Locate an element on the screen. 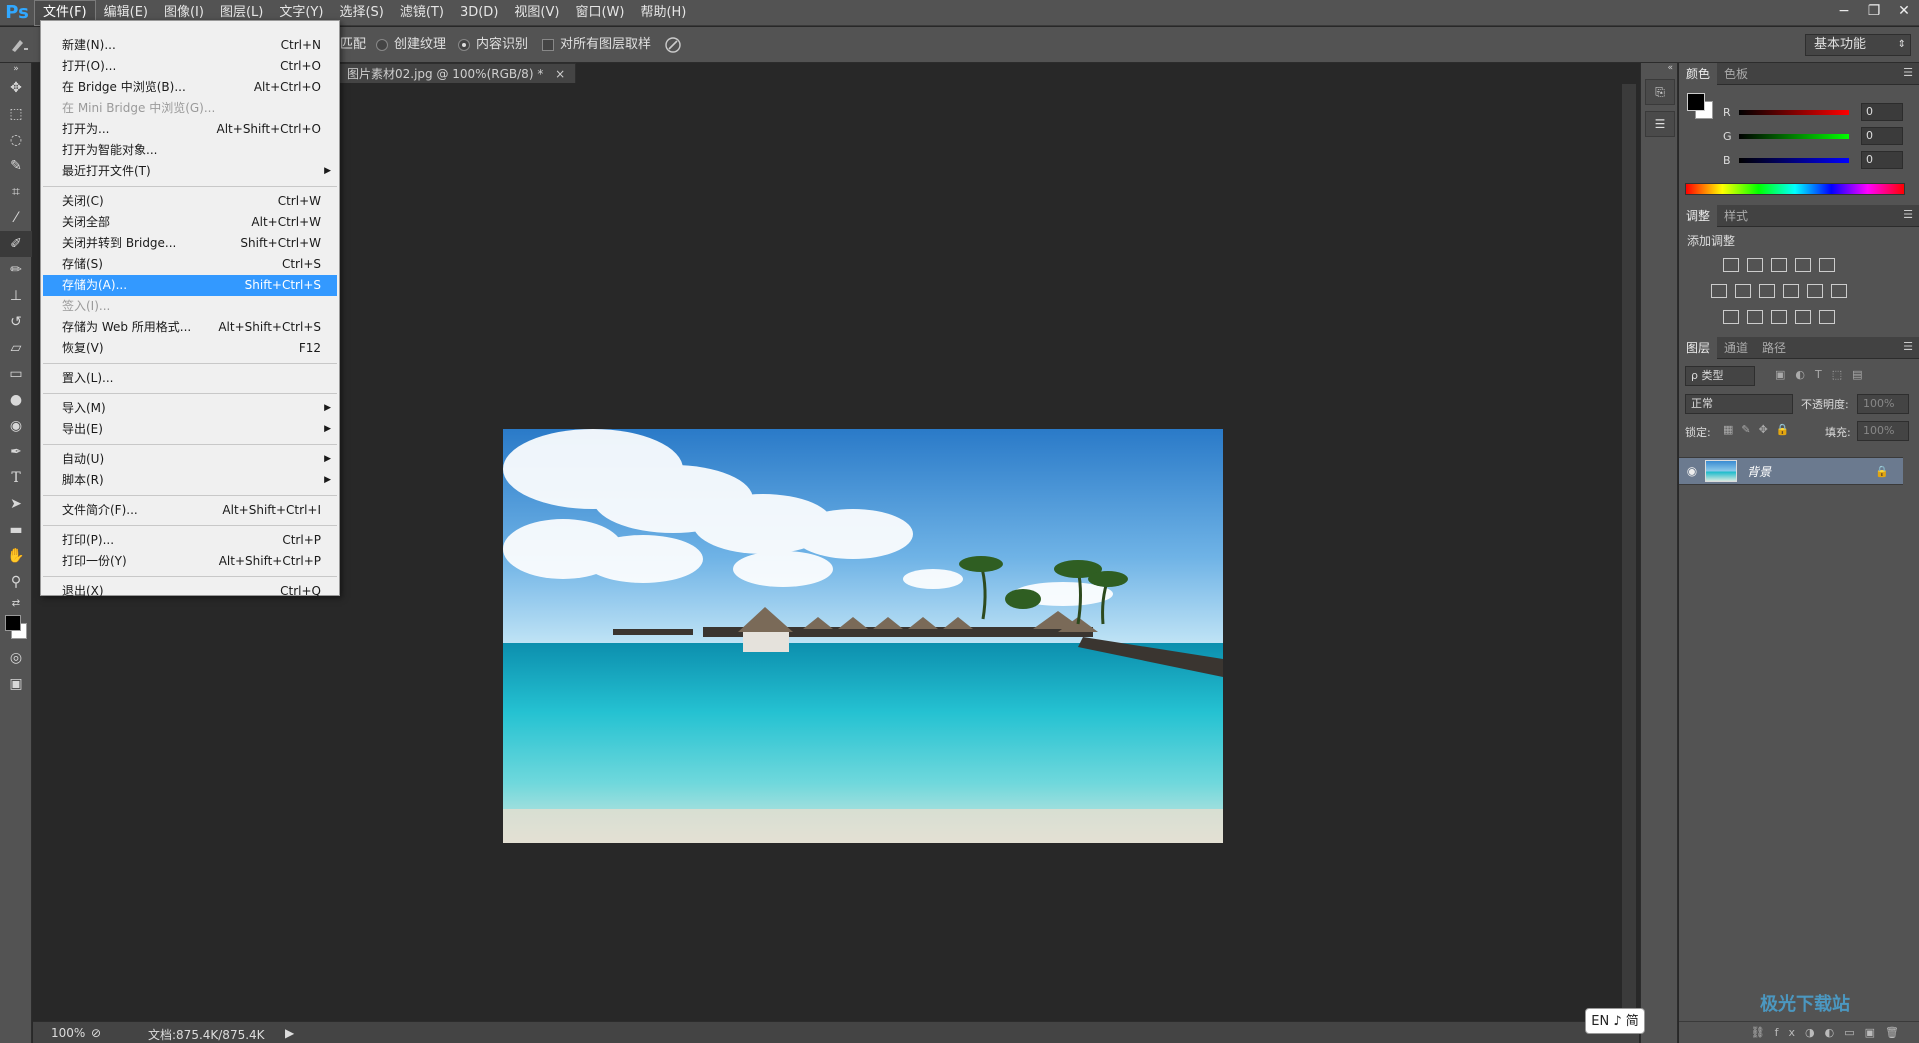  ime-indicator: EN ♪ 简 is located at coordinates (1615, 1021).